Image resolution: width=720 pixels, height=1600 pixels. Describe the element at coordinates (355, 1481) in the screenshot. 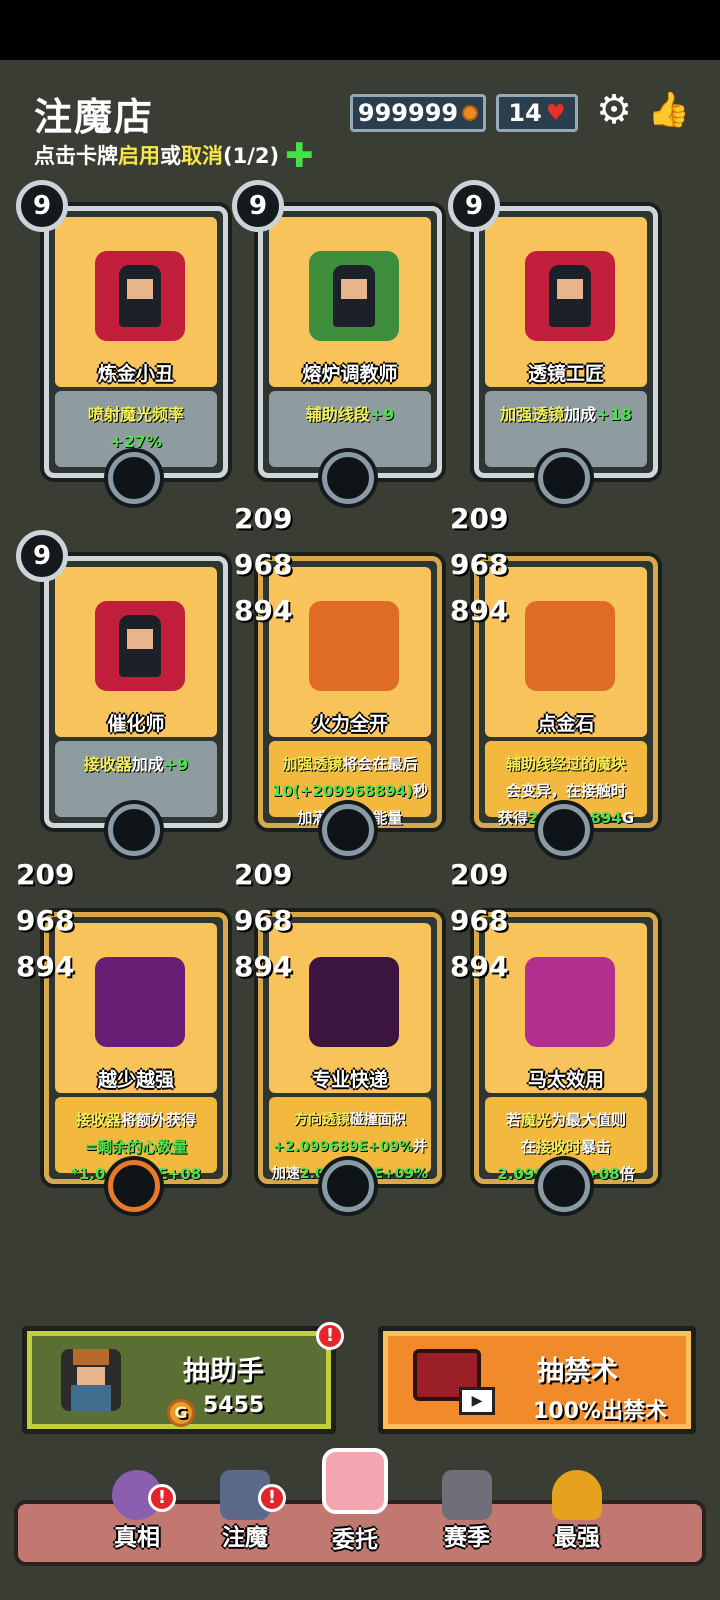

I see `paw-icon` at that location.